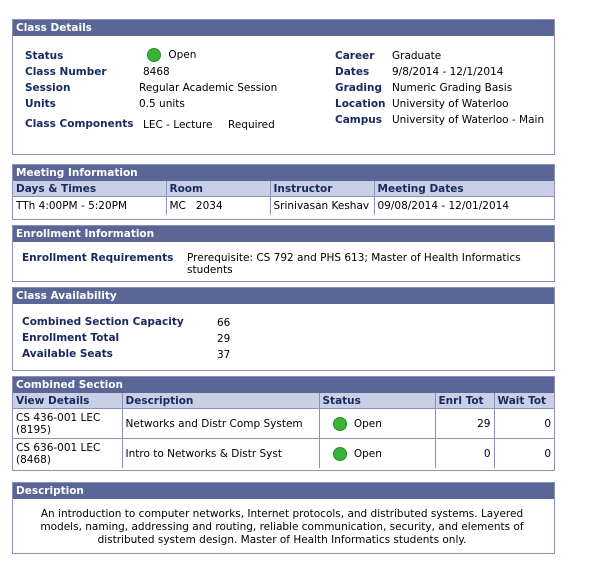  Describe the element at coordinates (103, 322) in the screenshot. I see `capacity-label: Combined Section Capacity` at that location.